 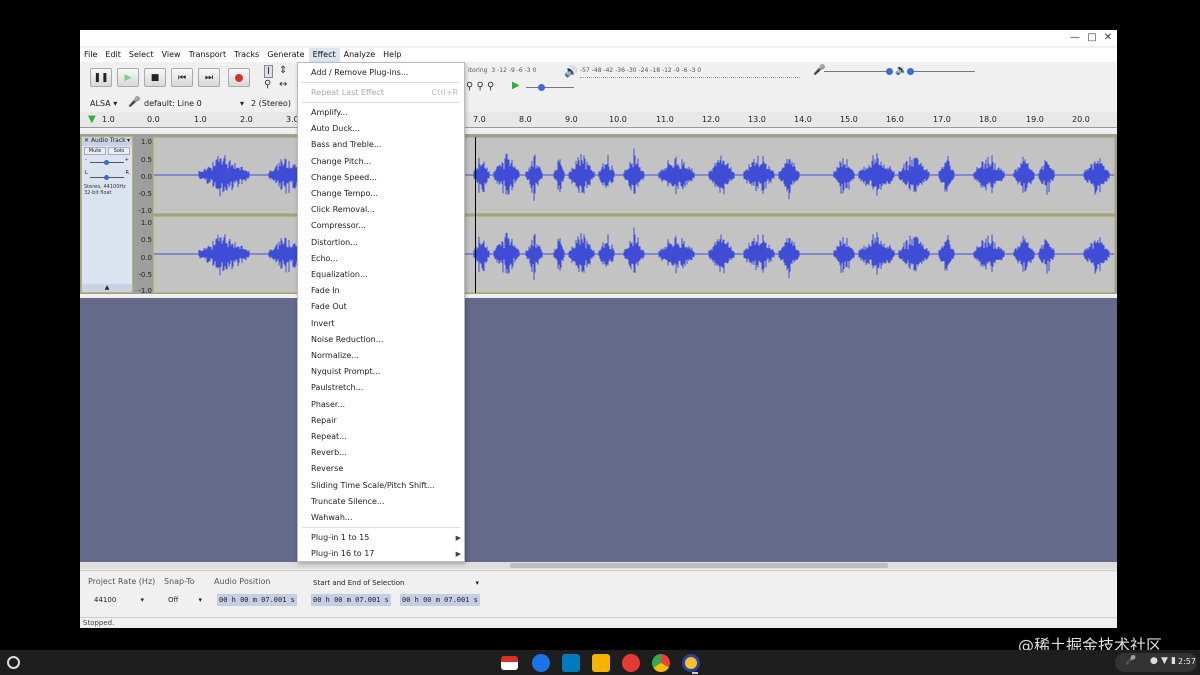 What do you see at coordinates (105, 600) in the screenshot?
I see `project-rate-value: 44100` at bounding box center [105, 600].